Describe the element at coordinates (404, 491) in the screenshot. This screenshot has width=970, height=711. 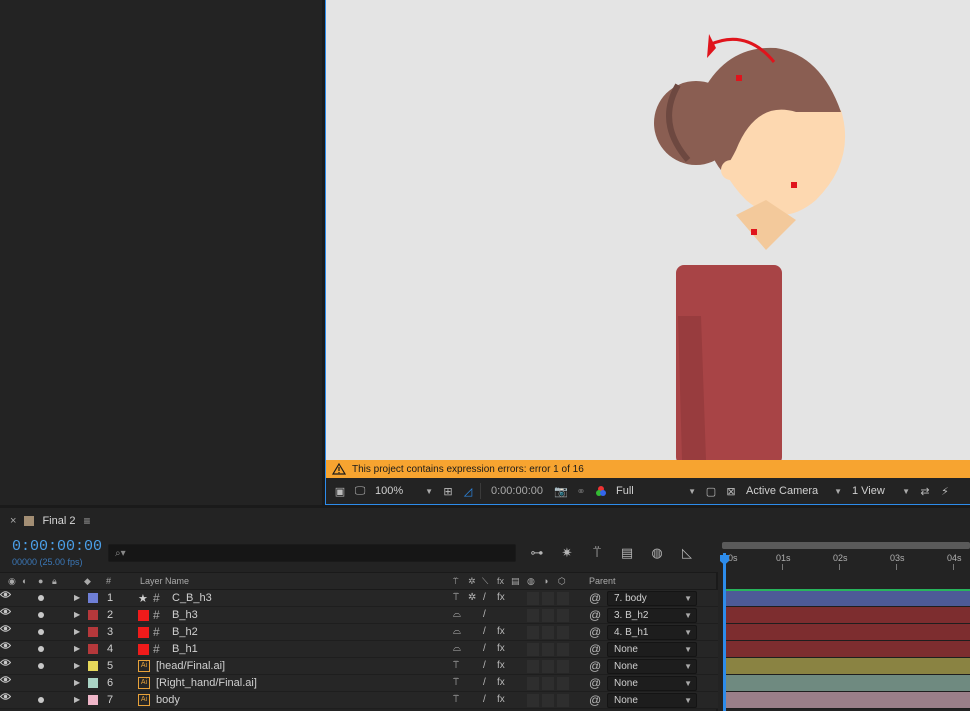
I see `zoom-dropdown: 100% ▼` at that location.